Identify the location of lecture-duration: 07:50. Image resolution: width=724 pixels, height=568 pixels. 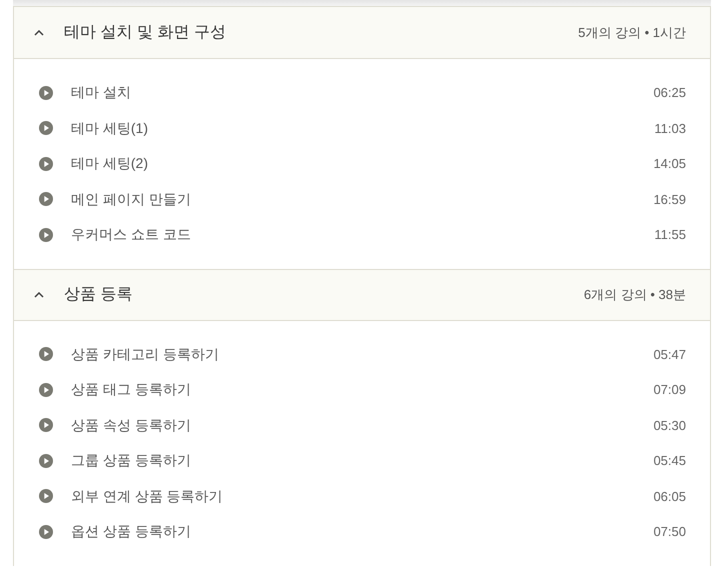
(669, 532).